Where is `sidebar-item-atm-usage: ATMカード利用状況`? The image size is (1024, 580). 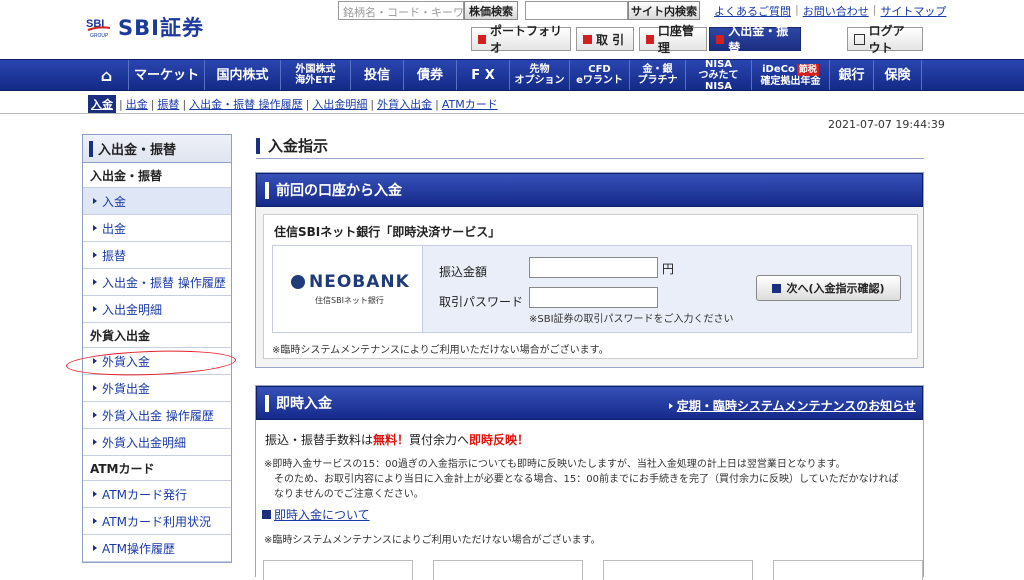
sidebar-item-atm-usage: ATMカード利用状況 is located at coordinates (157, 521).